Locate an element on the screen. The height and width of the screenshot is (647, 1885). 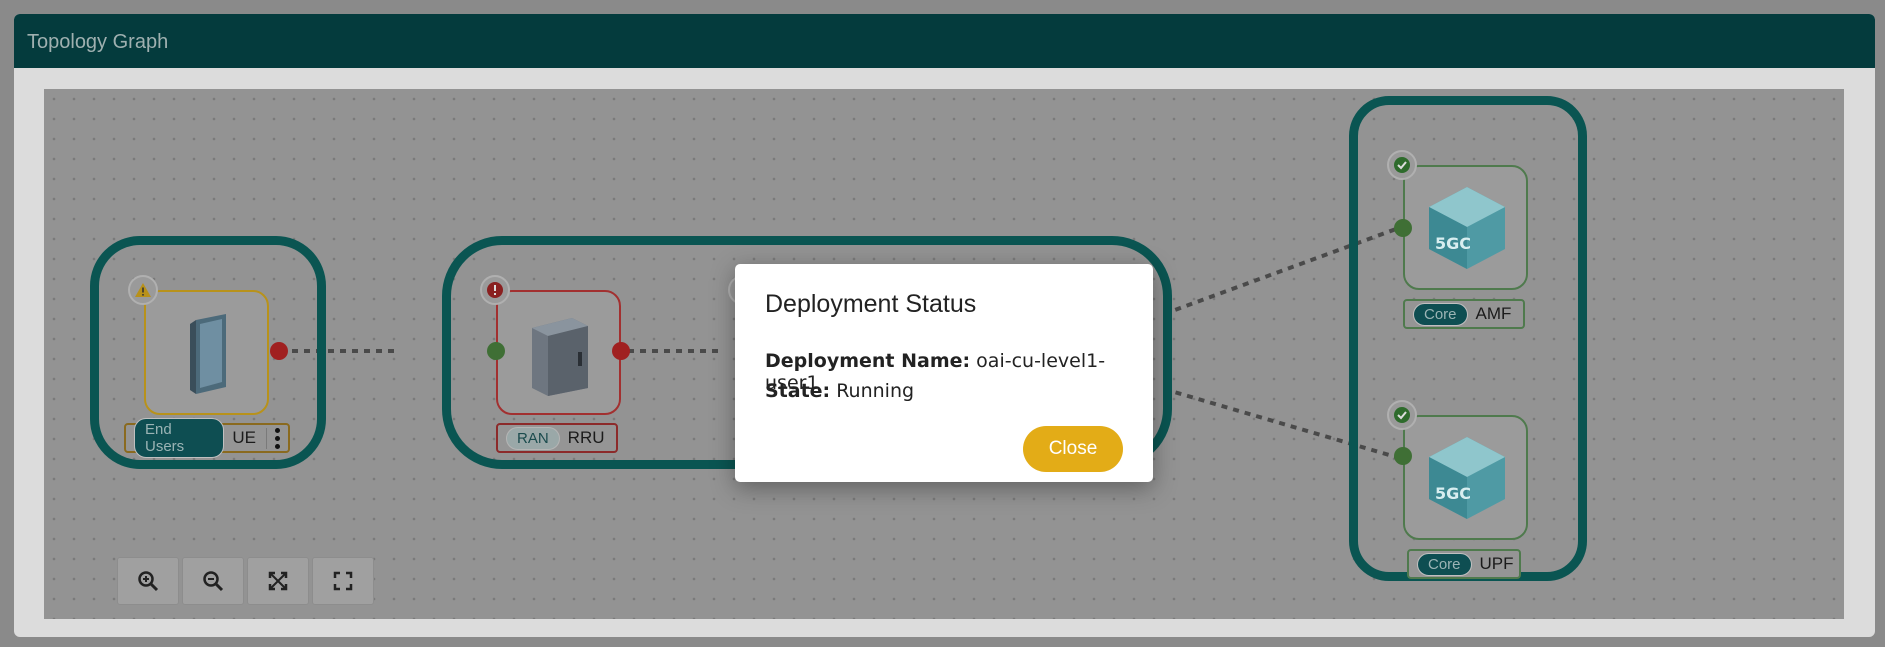
error-status-icon is located at coordinates (495, 290).